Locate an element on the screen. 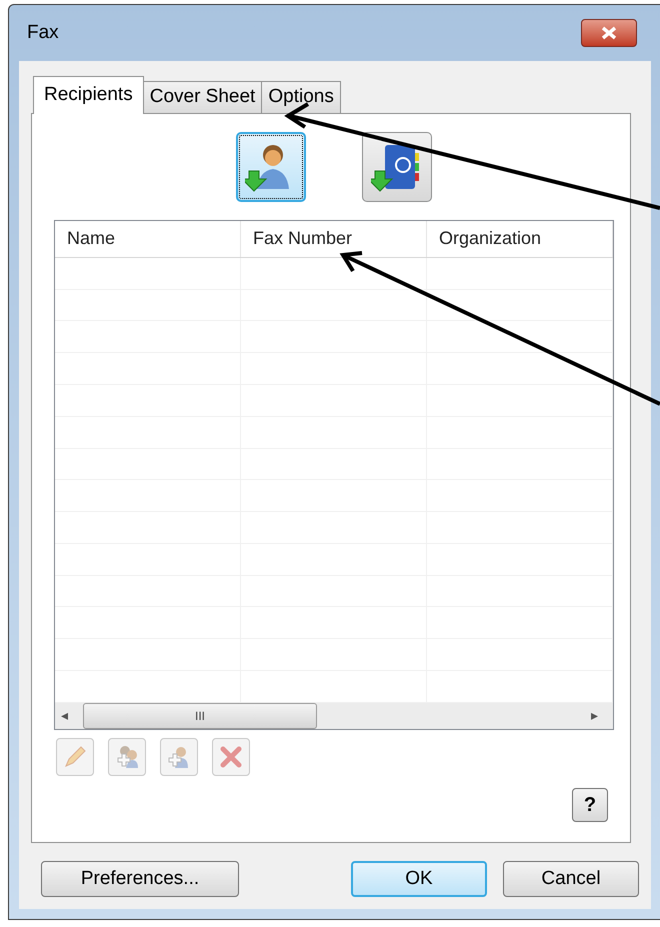 The width and height of the screenshot is (660, 927). close-icon is located at coordinates (609, 33).